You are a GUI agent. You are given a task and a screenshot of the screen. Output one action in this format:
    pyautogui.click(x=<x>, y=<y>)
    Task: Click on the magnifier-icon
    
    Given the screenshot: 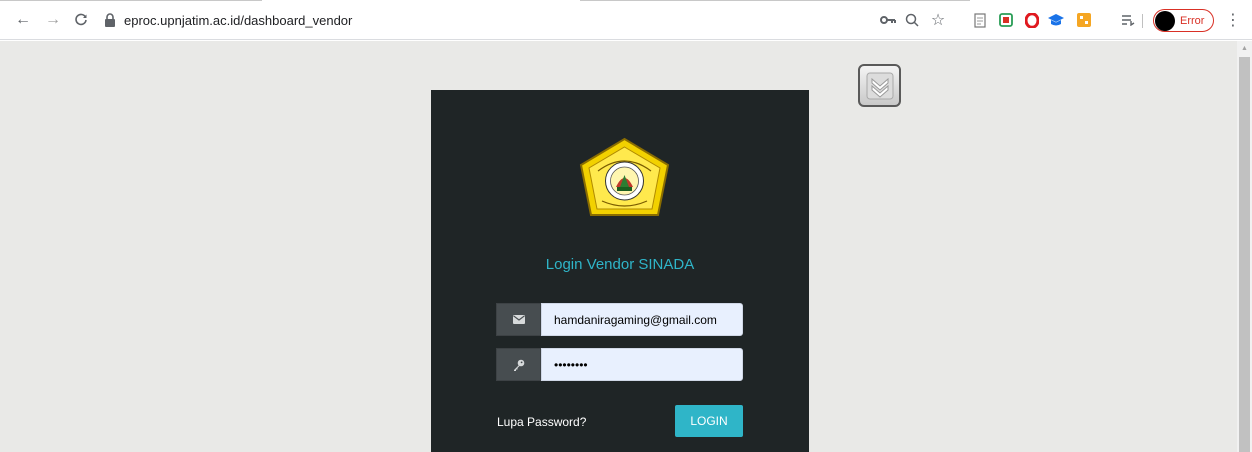 What is the action you would take?
    pyautogui.click(x=912, y=20)
    